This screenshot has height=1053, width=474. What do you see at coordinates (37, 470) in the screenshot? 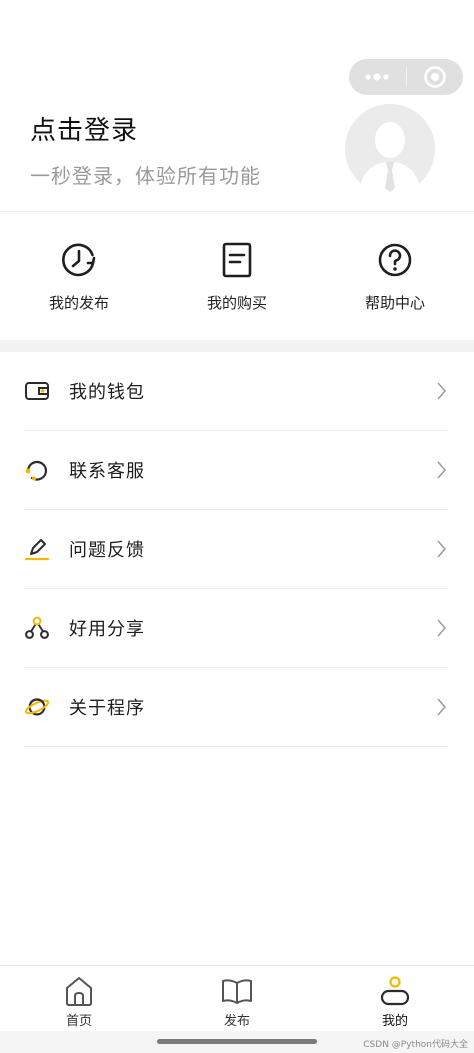
I see `headset-icon` at bounding box center [37, 470].